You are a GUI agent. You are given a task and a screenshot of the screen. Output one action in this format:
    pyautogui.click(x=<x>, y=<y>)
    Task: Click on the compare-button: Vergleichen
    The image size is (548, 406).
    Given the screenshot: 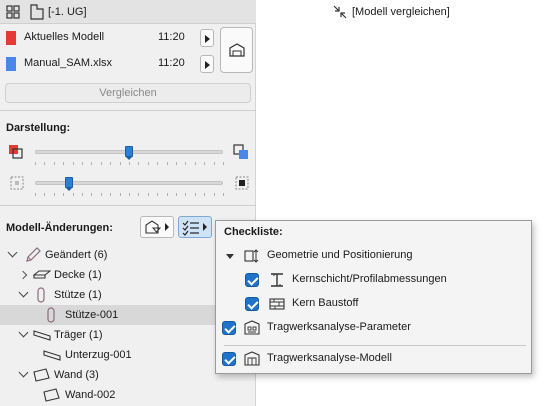 What is the action you would take?
    pyautogui.click(x=128, y=93)
    